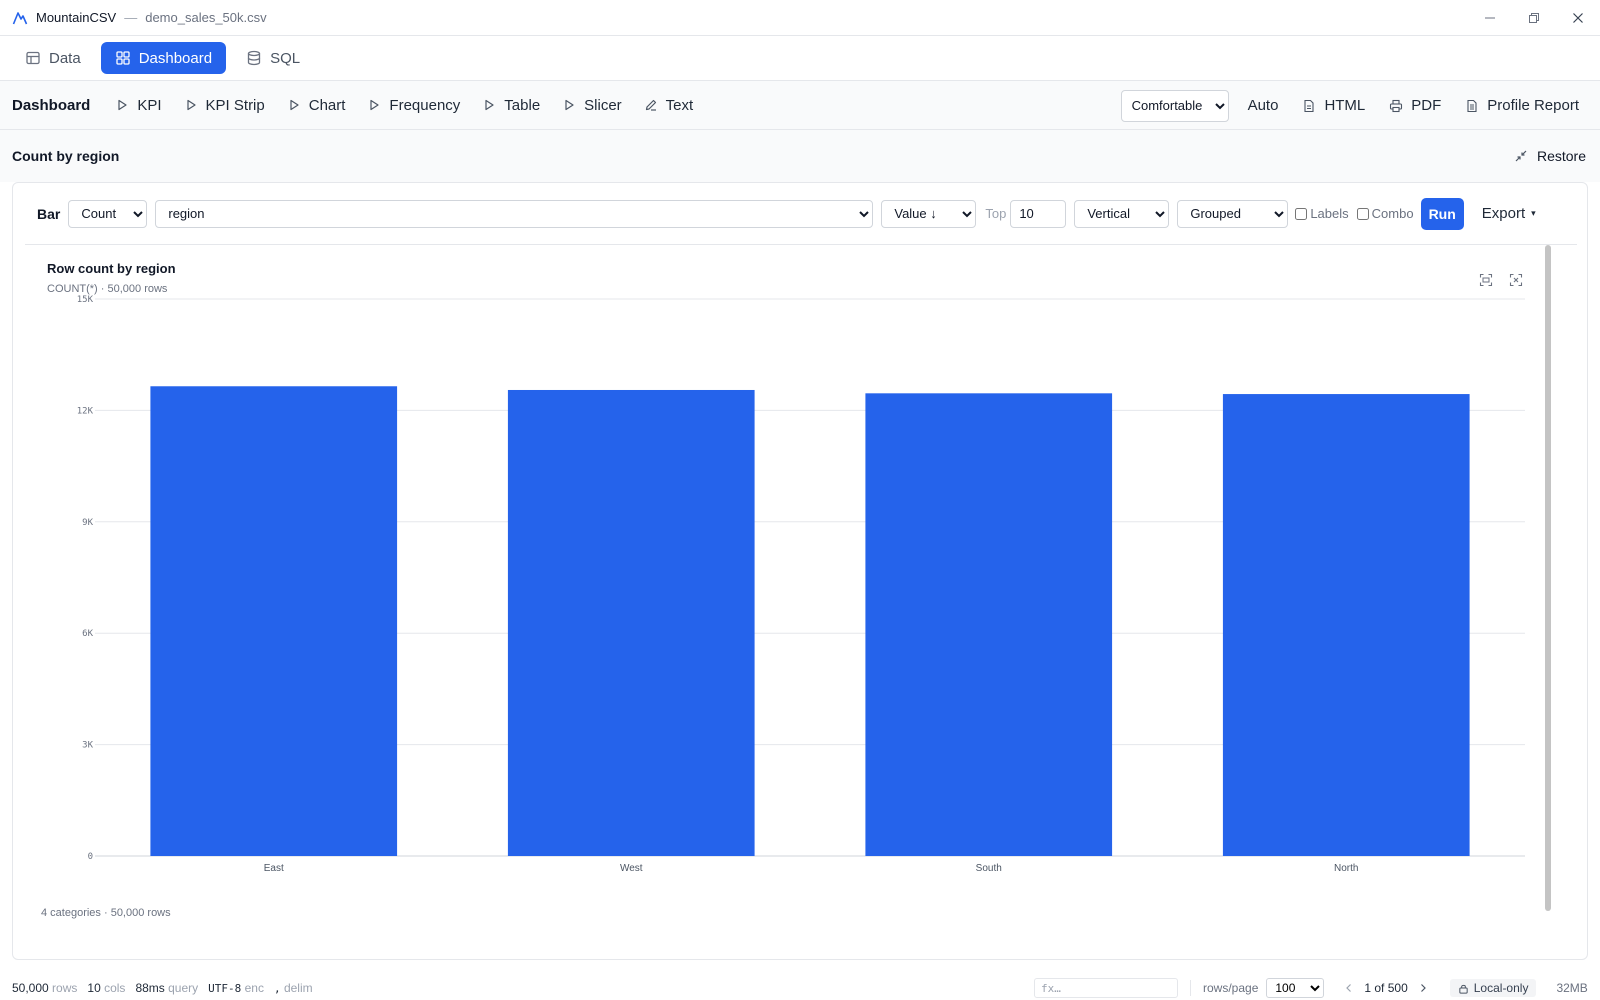 This screenshot has height=1000, width=1600. What do you see at coordinates (1386, 988) in the screenshot?
I see `page-indicator: 1 of 500` at bounding box center [1386, 988].